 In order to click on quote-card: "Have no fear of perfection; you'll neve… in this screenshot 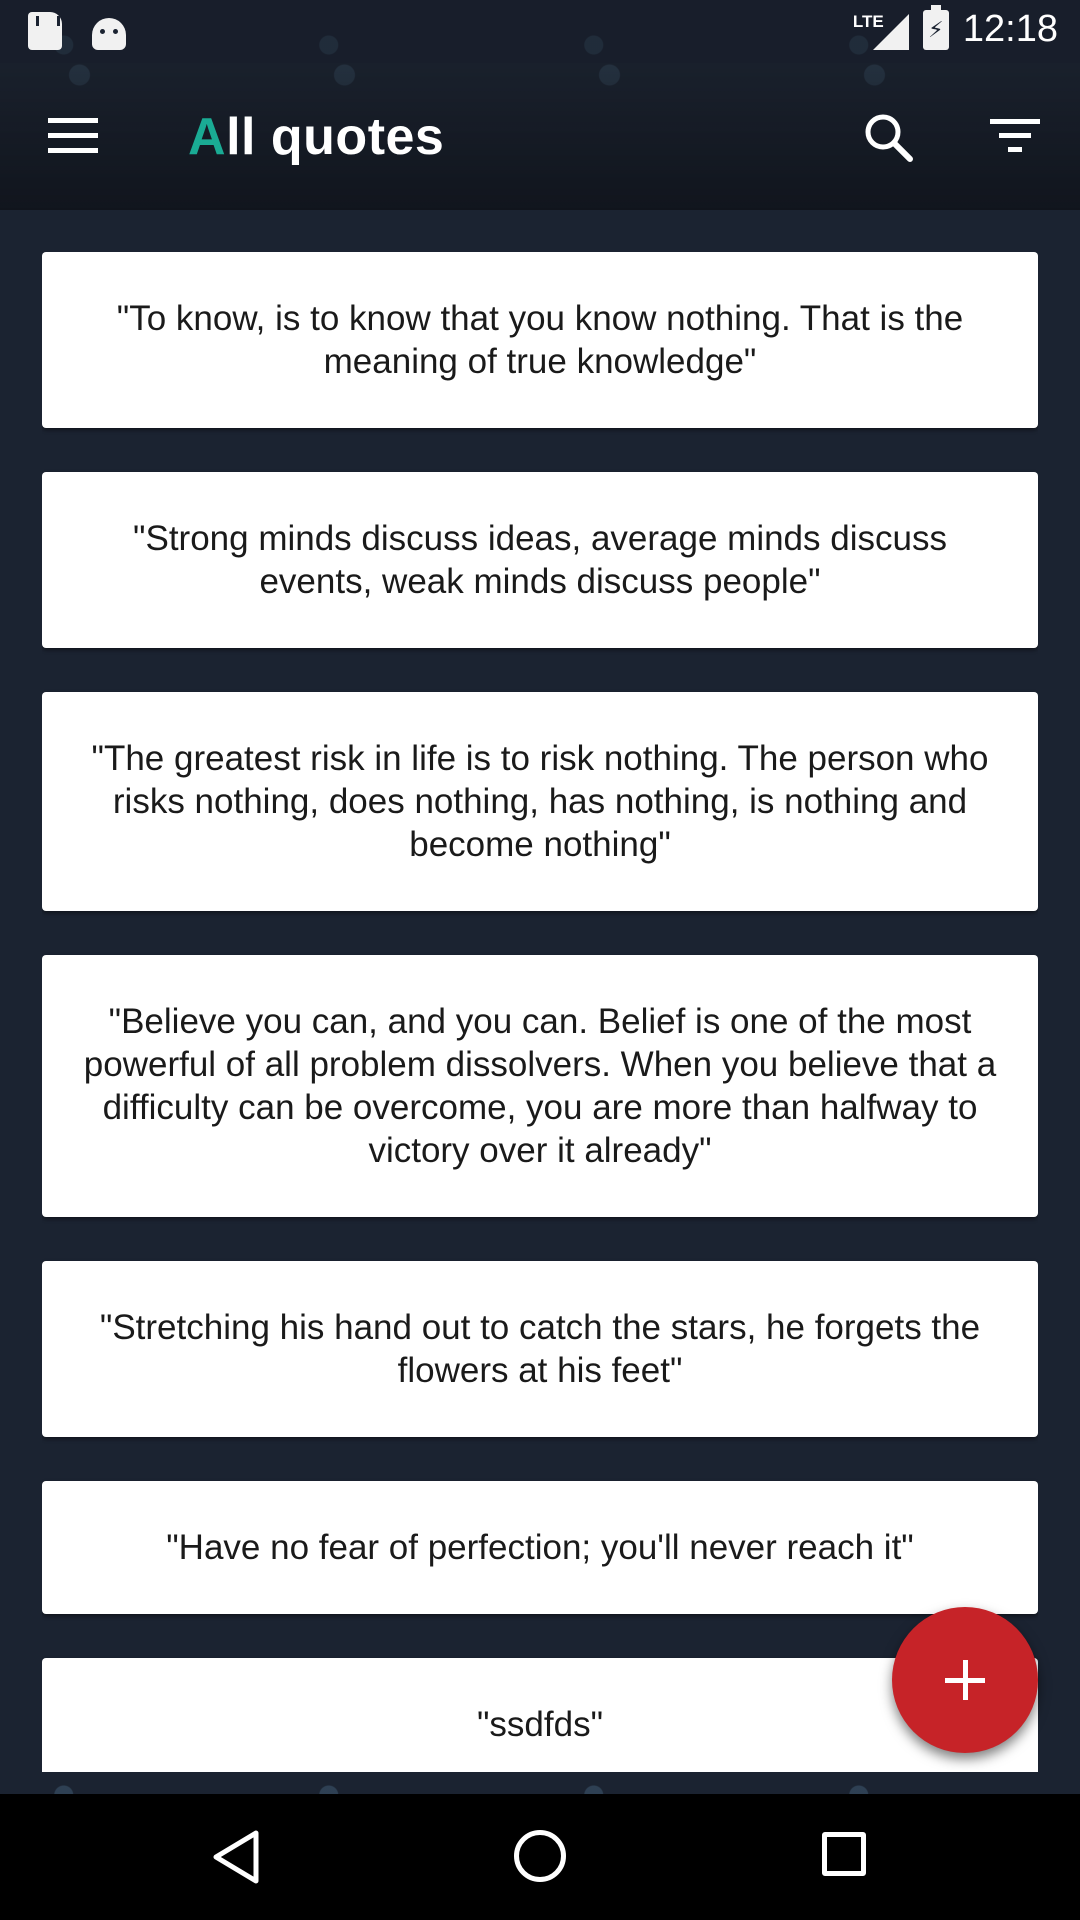, I will do `click(540, 1547)`.